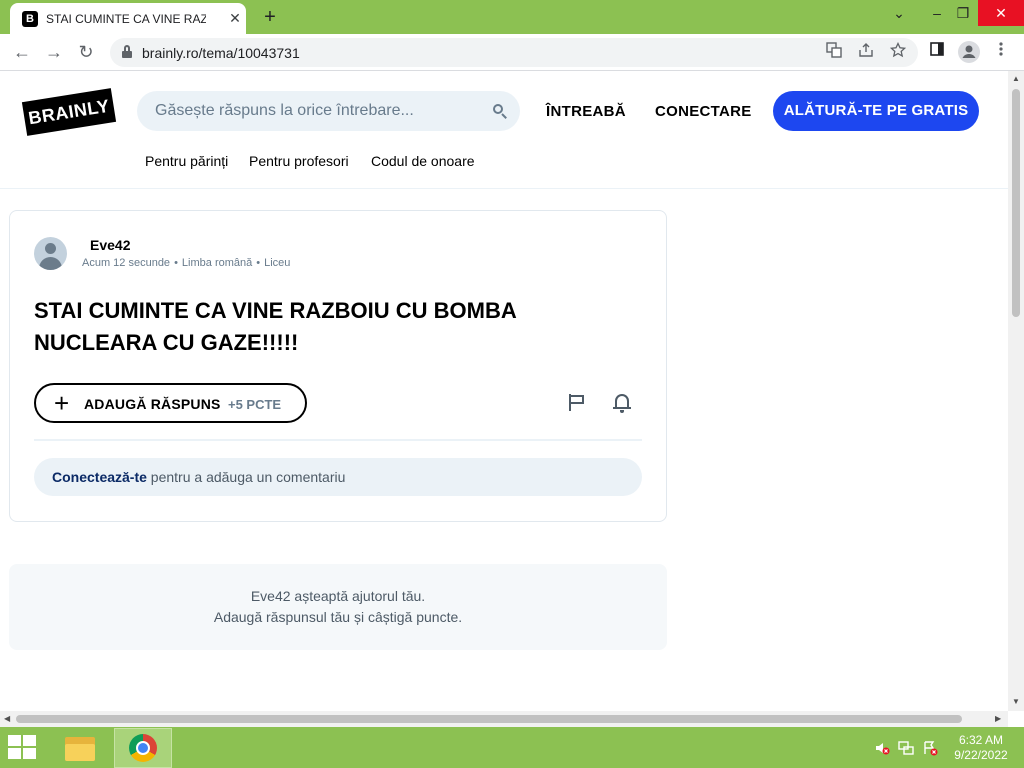  I want to click on profile-icon, so click(969, 52).